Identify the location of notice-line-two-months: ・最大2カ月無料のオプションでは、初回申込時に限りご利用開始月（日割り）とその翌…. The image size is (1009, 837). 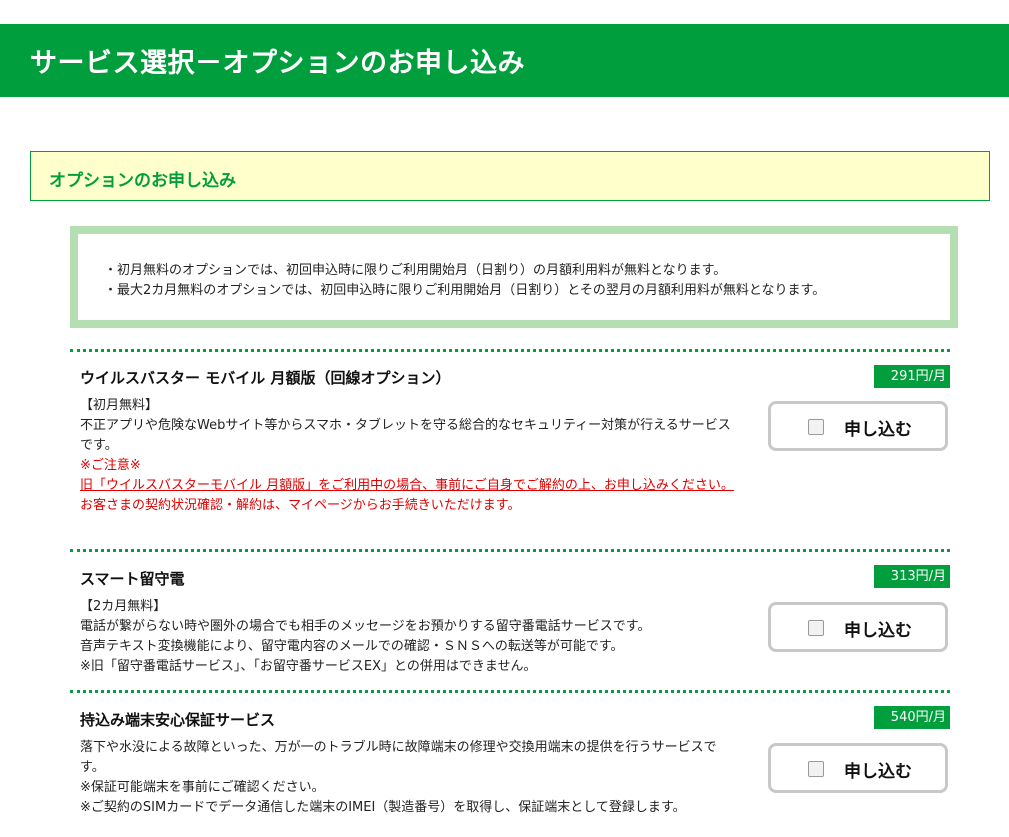
(465, 290).